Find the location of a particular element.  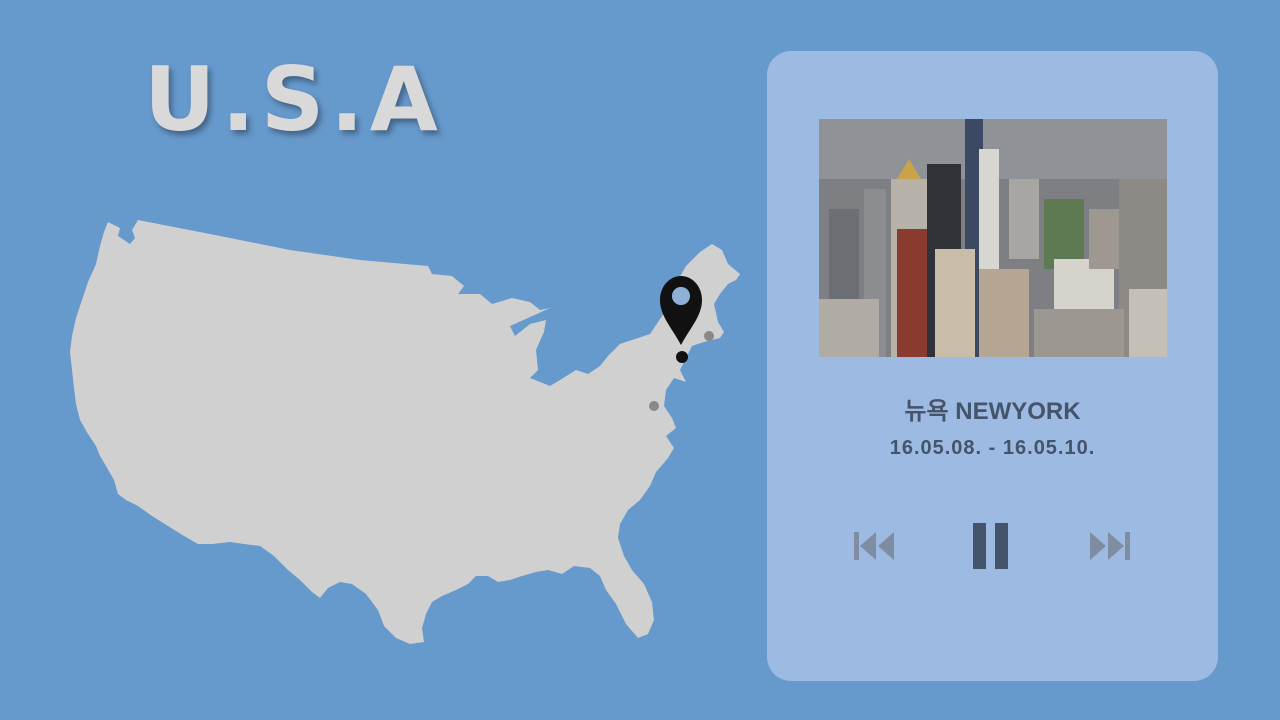

previous-button is located at coordinates (875, 546).